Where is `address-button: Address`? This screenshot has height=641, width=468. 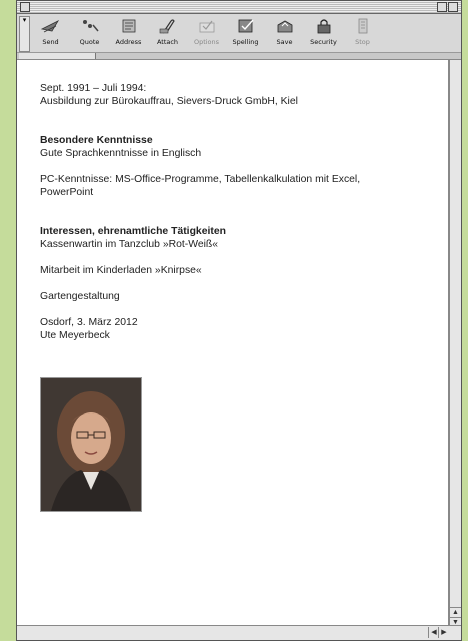 address-button: Address is located at coordinates (128, 33).